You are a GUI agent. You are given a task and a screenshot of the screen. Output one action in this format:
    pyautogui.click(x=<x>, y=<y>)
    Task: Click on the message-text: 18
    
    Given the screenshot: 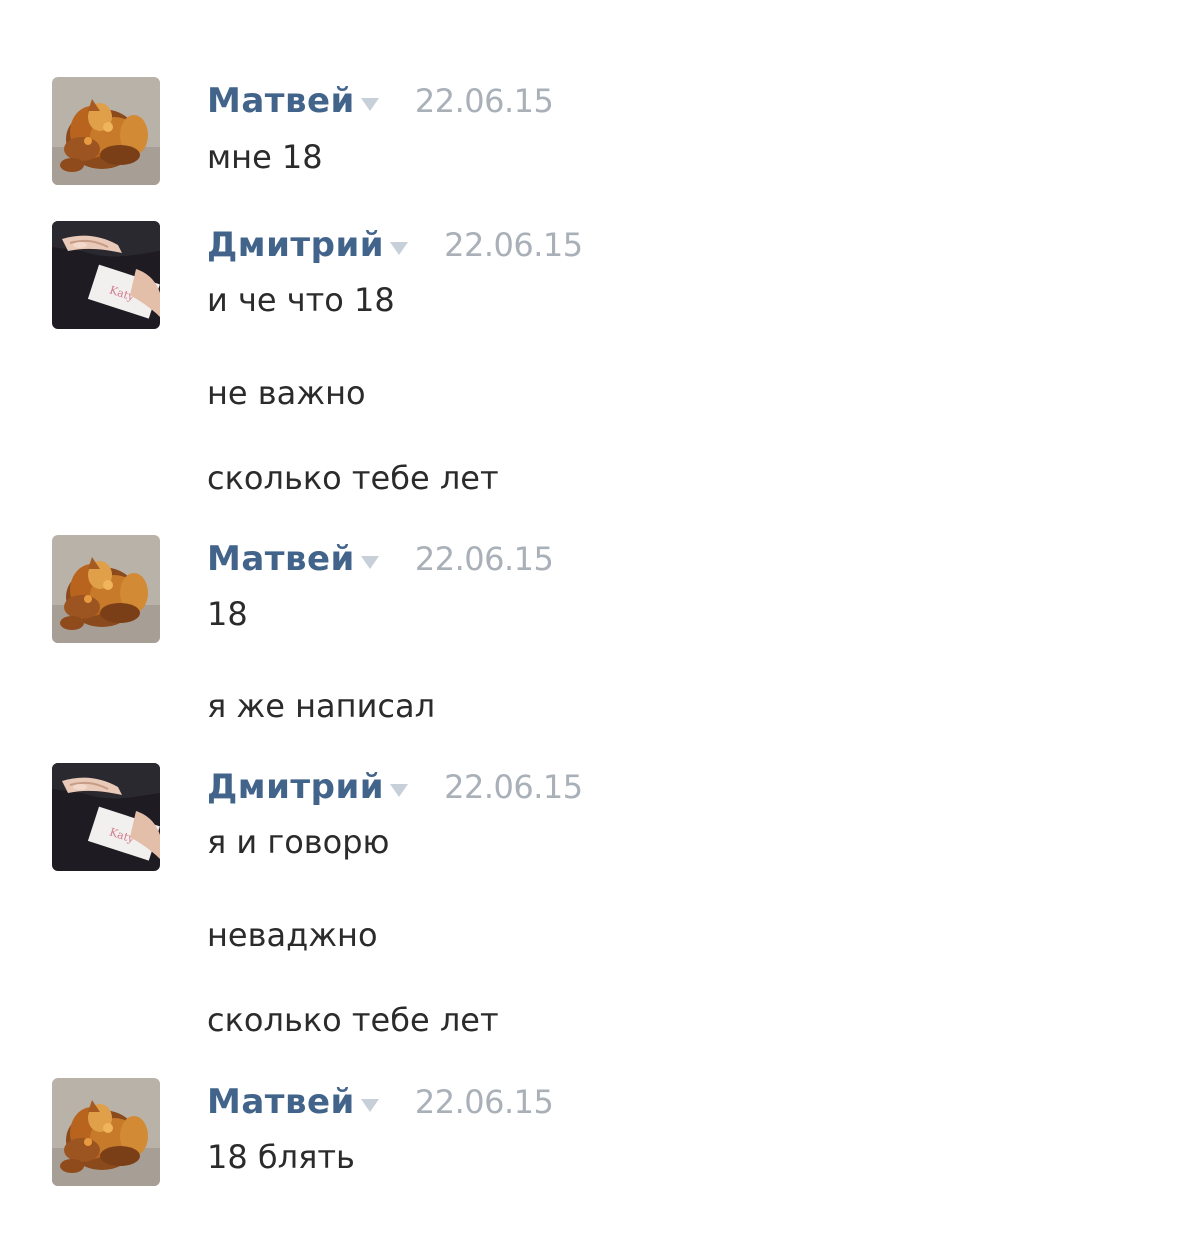 What is the action you would take?
    pyautogui.click(x=227, y=614)
    